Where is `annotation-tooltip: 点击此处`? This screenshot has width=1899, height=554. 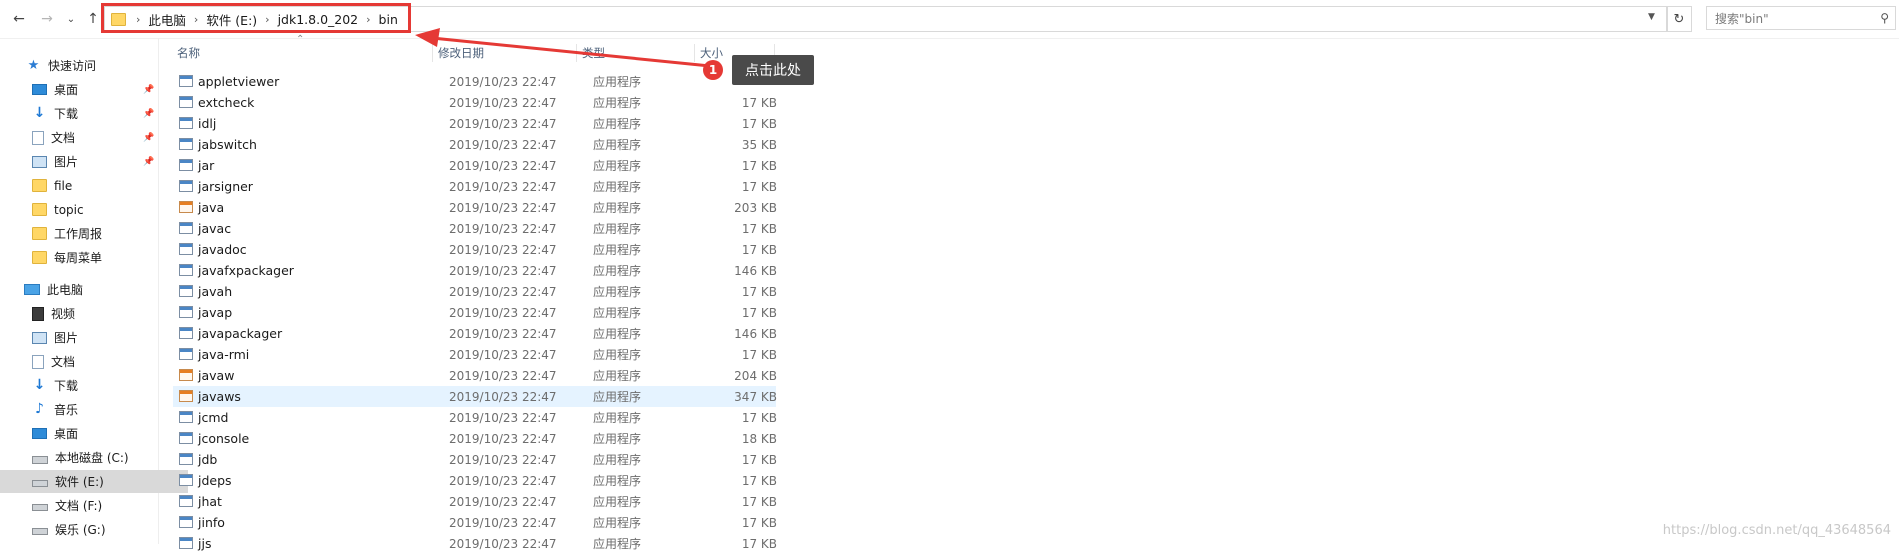 annotation-tooltip: 点击此处 is located at coordinates (773, 70).